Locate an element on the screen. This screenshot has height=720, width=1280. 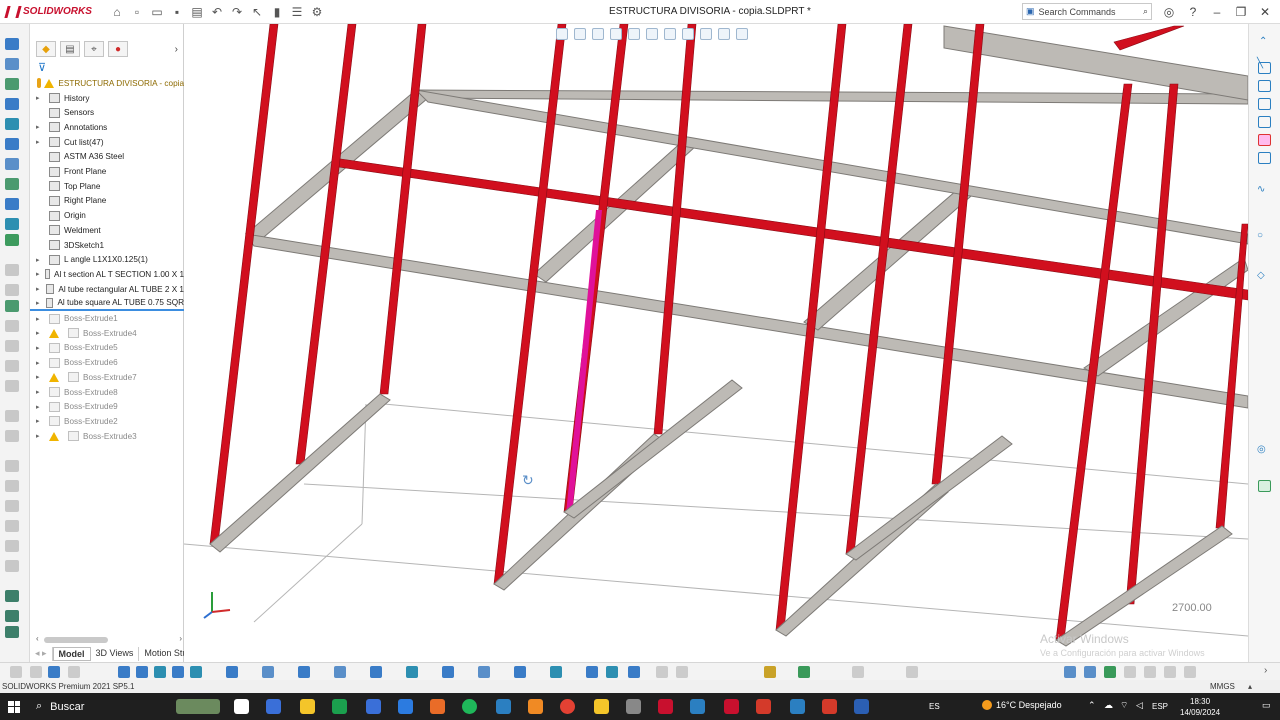
display-tools-icon is located at coordinates (12, 632).